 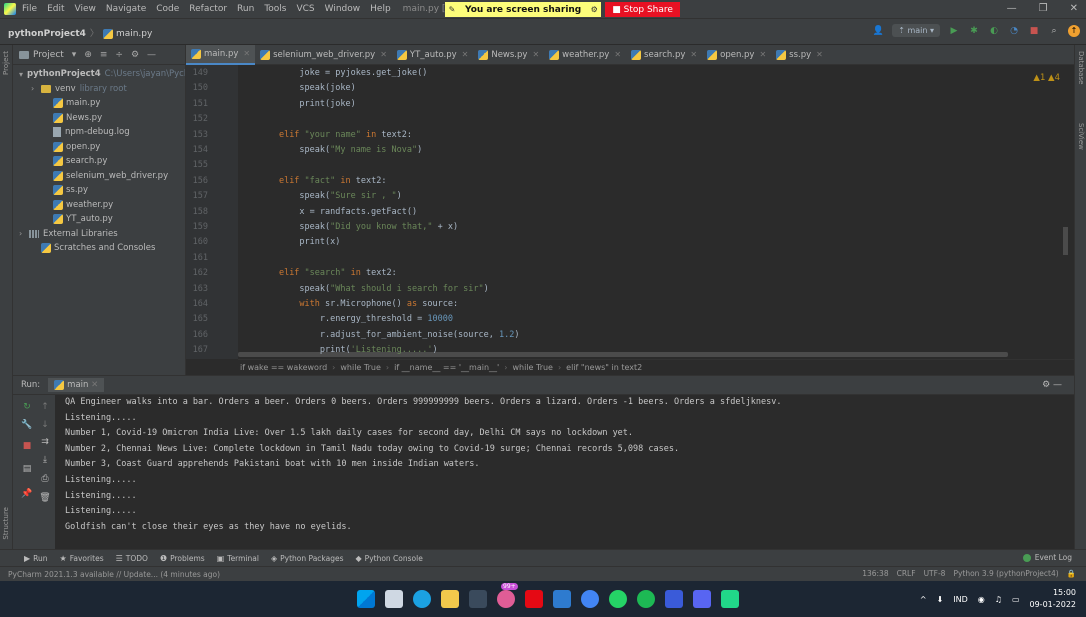 I want to click on code-breadcrumb-item: elif "news" in text2, so click(x=604, y=367).